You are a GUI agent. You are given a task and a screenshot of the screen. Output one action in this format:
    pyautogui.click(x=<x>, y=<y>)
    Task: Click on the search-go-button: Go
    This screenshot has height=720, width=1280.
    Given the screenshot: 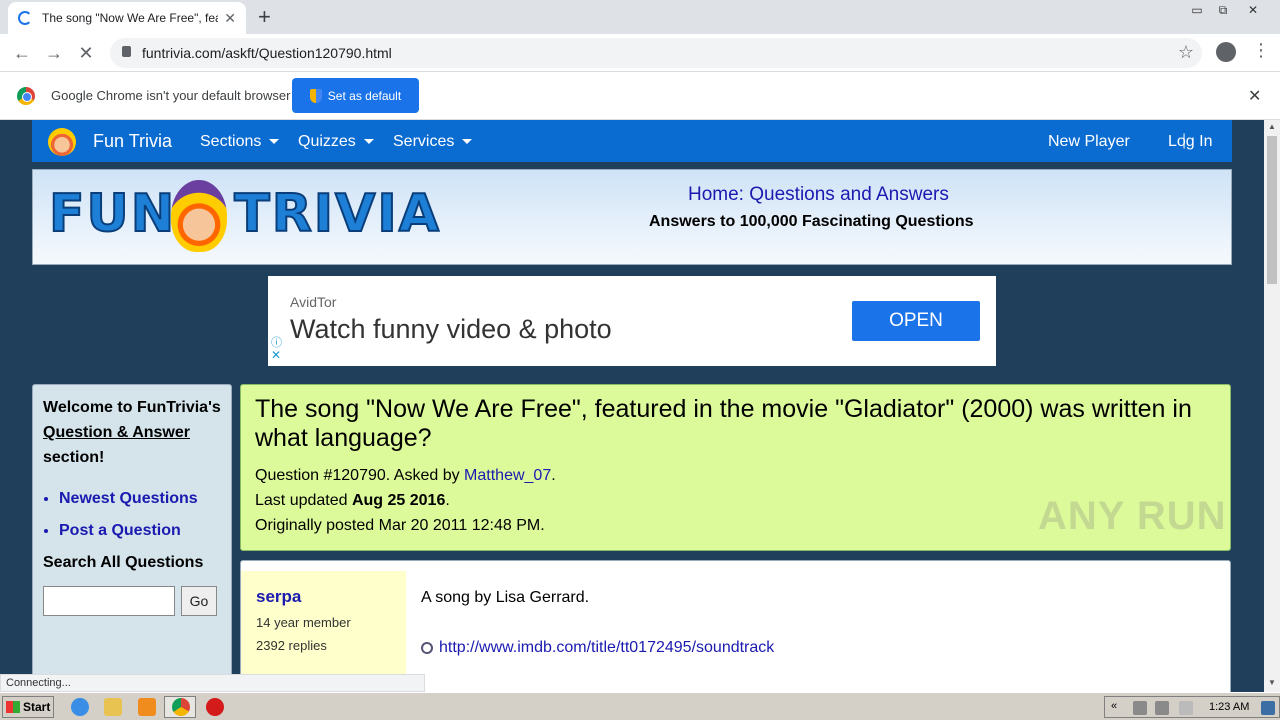 What is the action you would take?
    pyautogui.click(x=199, y=601)
    